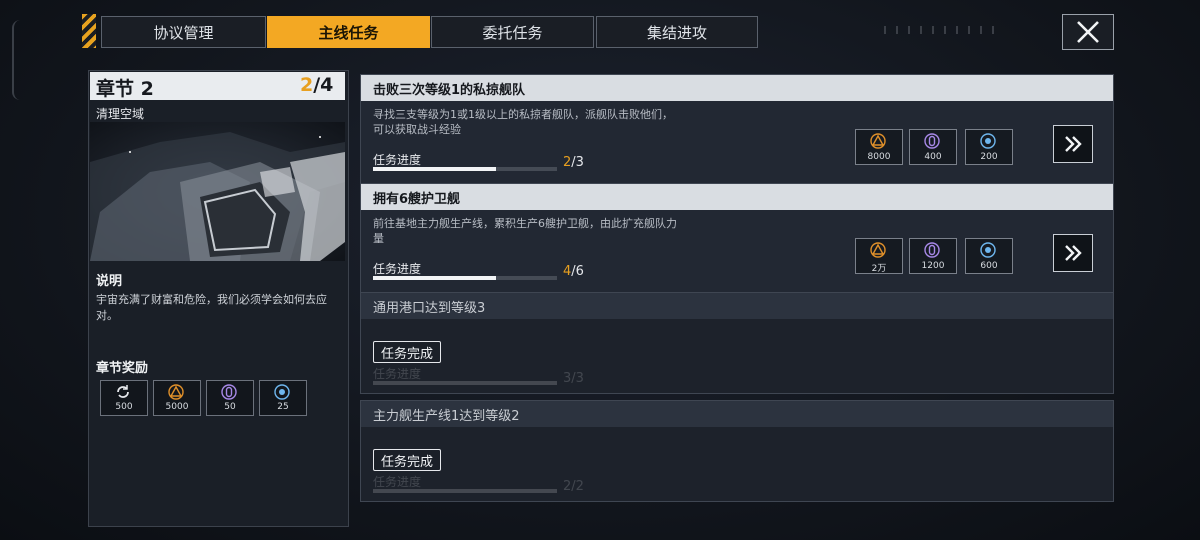 Image resolution: width=1200 pixels, height=540 pixels. What do you see at coordinates (737, 343) in the screenshot?
I see `mission-card-3: 通用港口达到等级3 任务进度 3/3 任务完成` at bounding box center [737, 343].